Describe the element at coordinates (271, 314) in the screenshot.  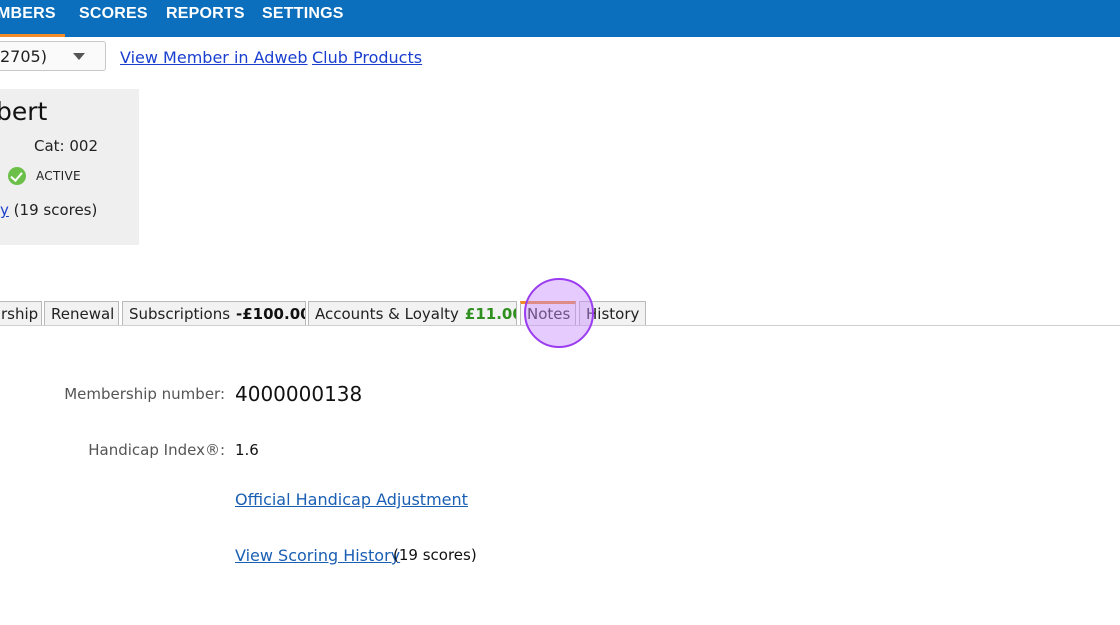
I see `subscriptions-amount: -£100.00` at that location.